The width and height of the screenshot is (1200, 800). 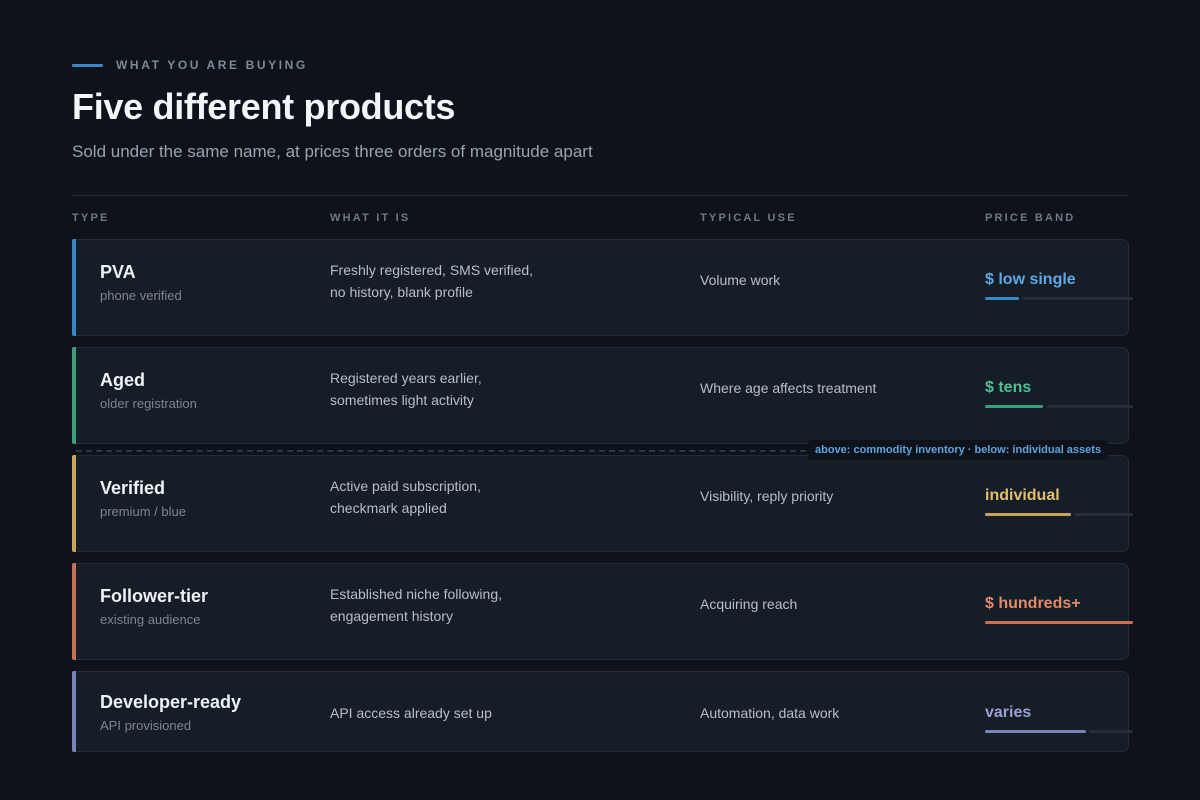 I want to click on product-subtitle: older registration, so click(x=148, y=403).